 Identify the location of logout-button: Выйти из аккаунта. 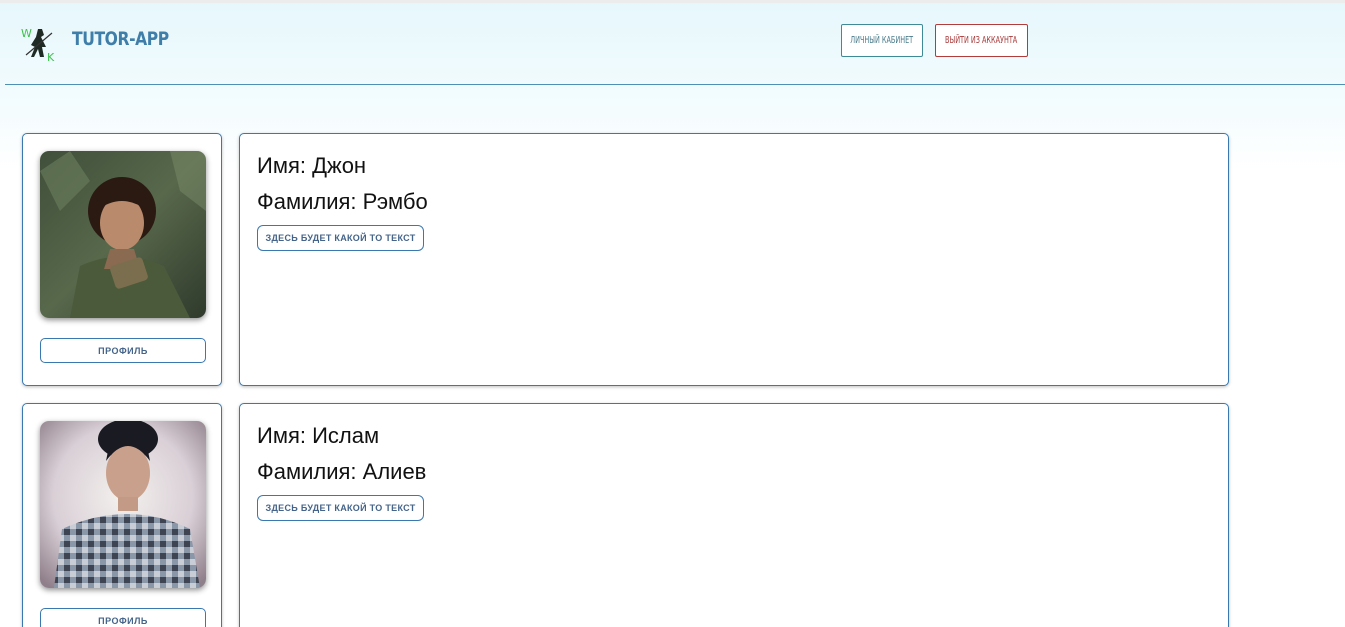
(981, 40).